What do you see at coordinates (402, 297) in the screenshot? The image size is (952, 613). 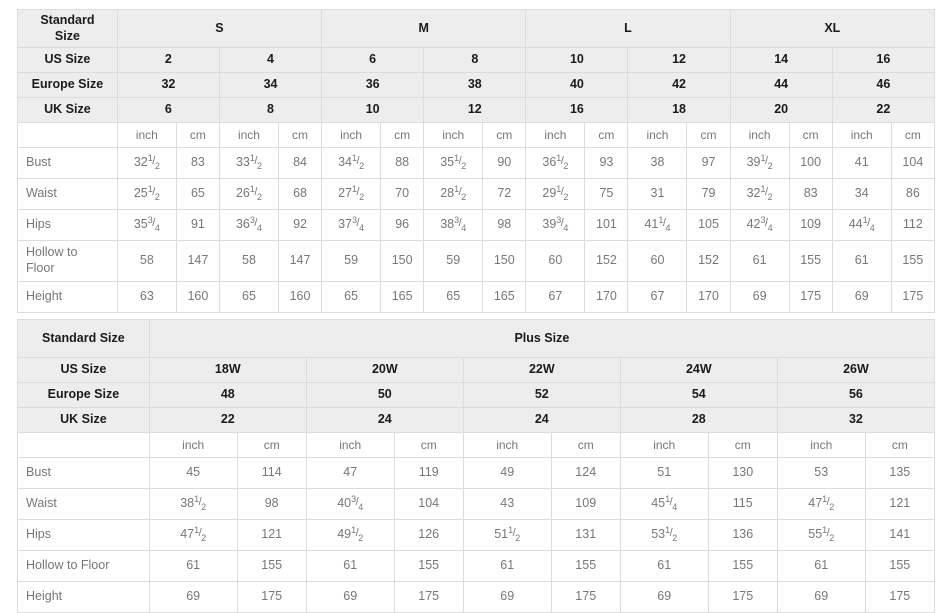 I see `measurement-value: 165` at bounding box center [402, 297].